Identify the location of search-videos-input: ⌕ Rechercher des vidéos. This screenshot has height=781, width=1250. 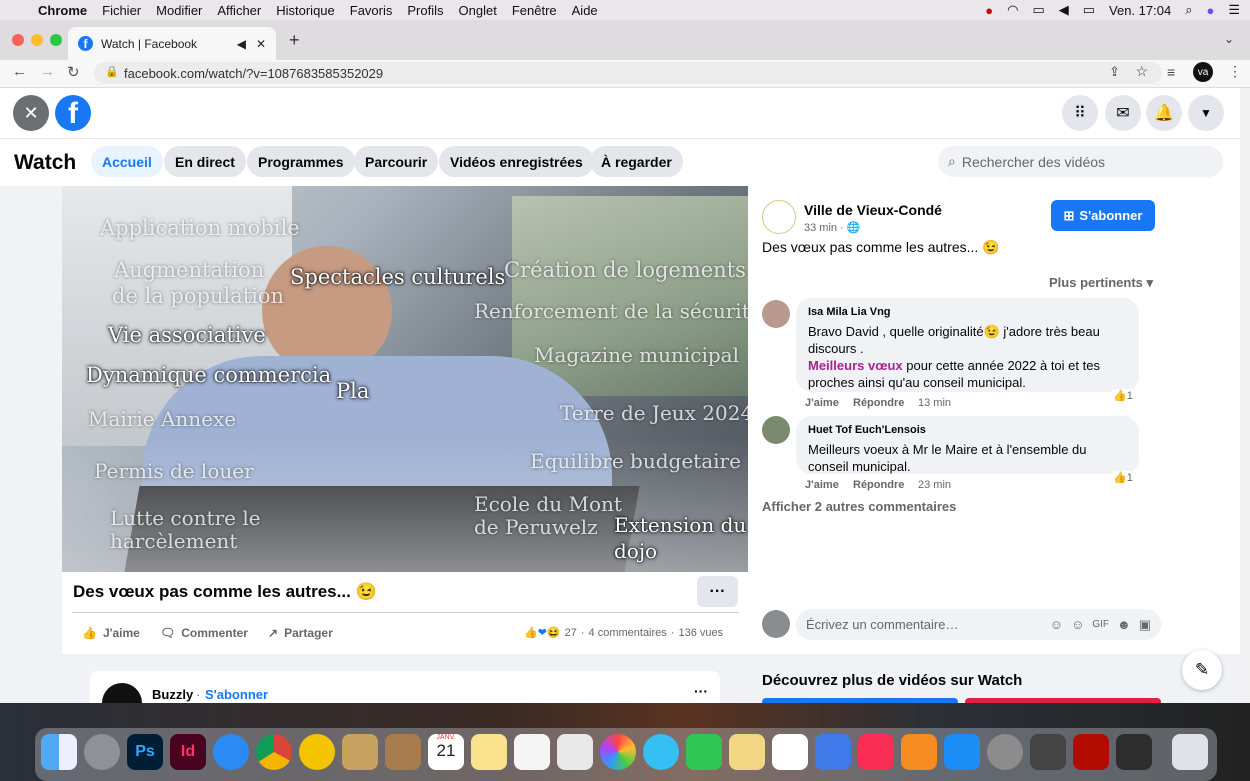
(1080, 161).